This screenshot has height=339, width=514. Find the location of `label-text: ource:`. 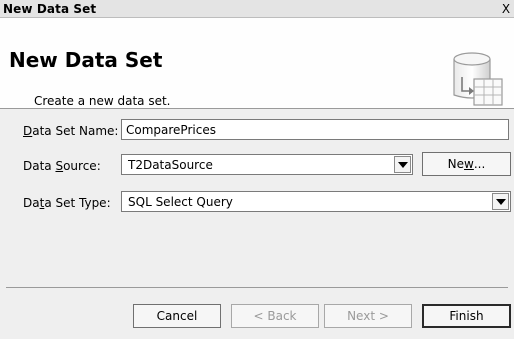

label-text: ource: is located at coordinates (82, 166).